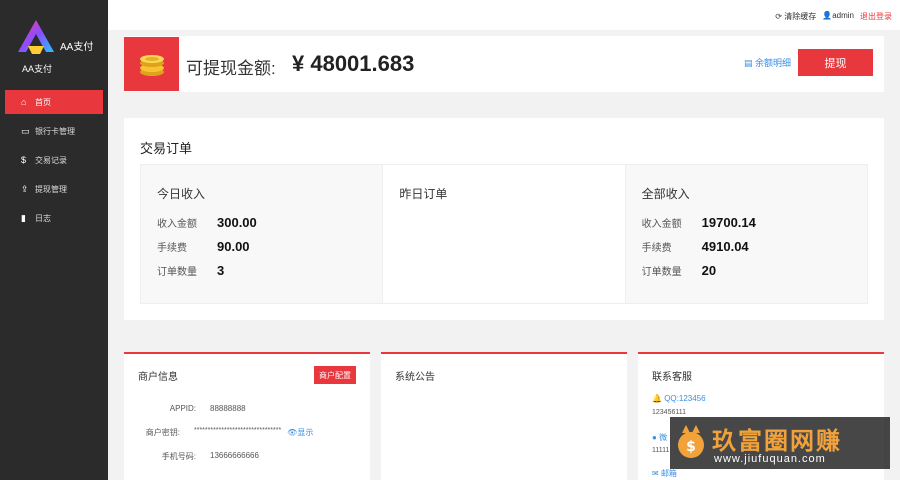  I want to click on sidebar-item-label: 提现管理, so click(51, 189).